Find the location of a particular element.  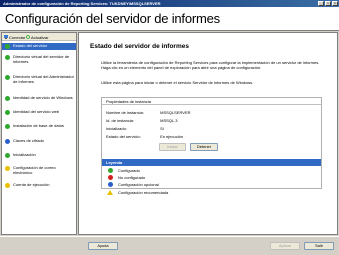

property-value: Sí is located at coordinates (162, 128).